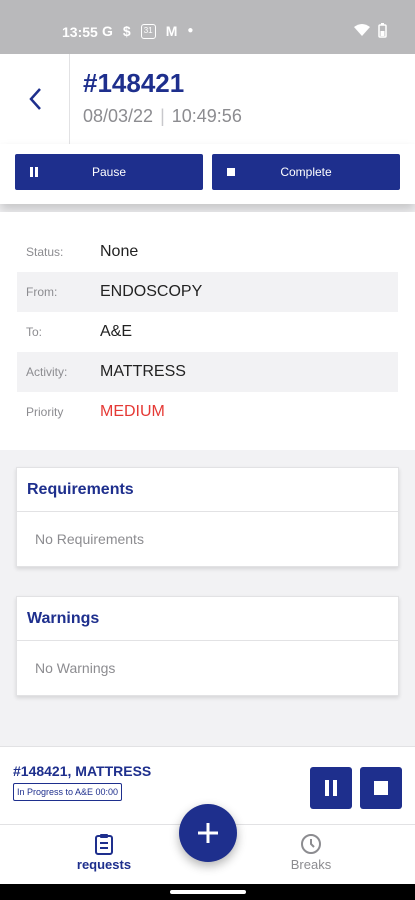  What do you see at coordinates (126, 31) in the screenshot?
I see `s-icon: $` at bounding box center [126, 31].